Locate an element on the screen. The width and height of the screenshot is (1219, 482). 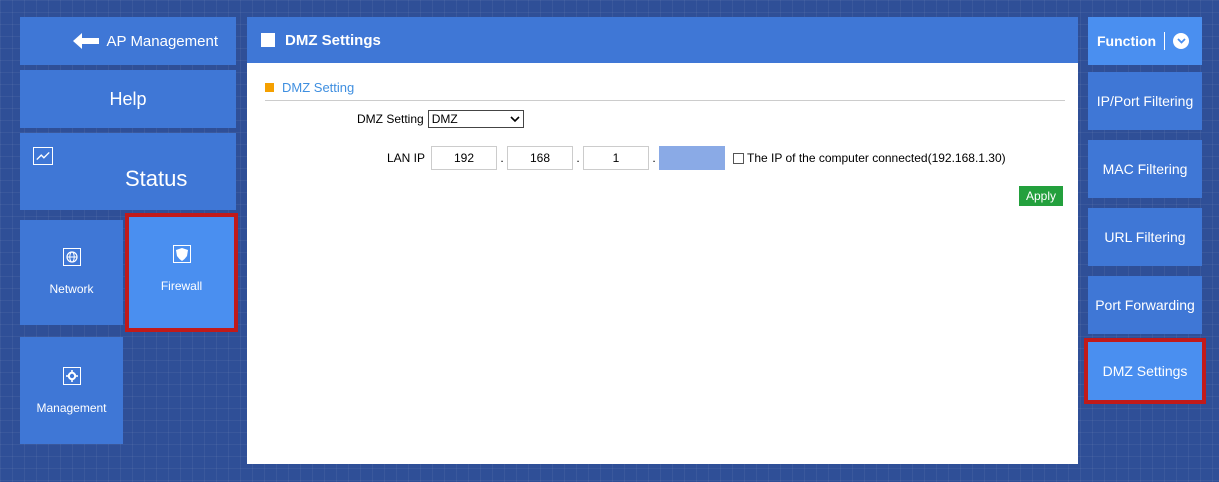
shield-icon is located at coordinates (181, 254).